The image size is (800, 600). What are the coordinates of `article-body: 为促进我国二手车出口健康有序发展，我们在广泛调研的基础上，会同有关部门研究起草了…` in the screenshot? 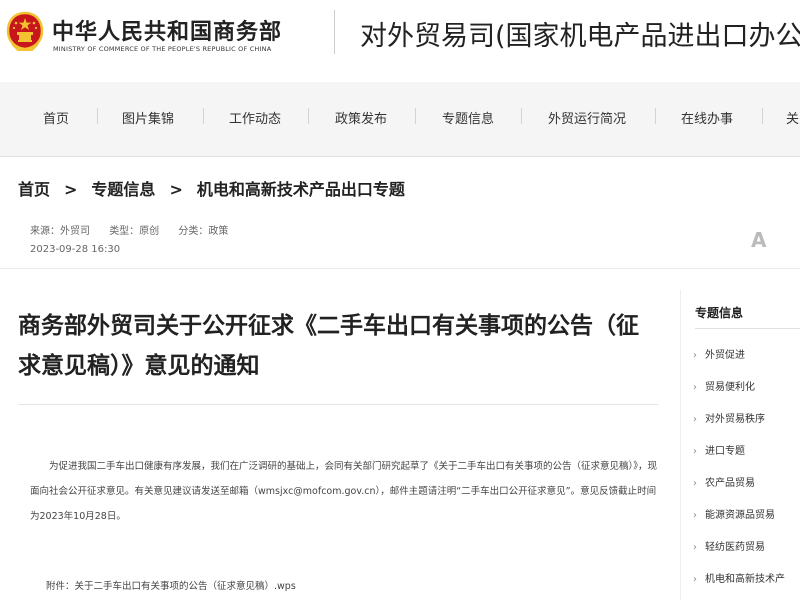 It's located at (344, 491).